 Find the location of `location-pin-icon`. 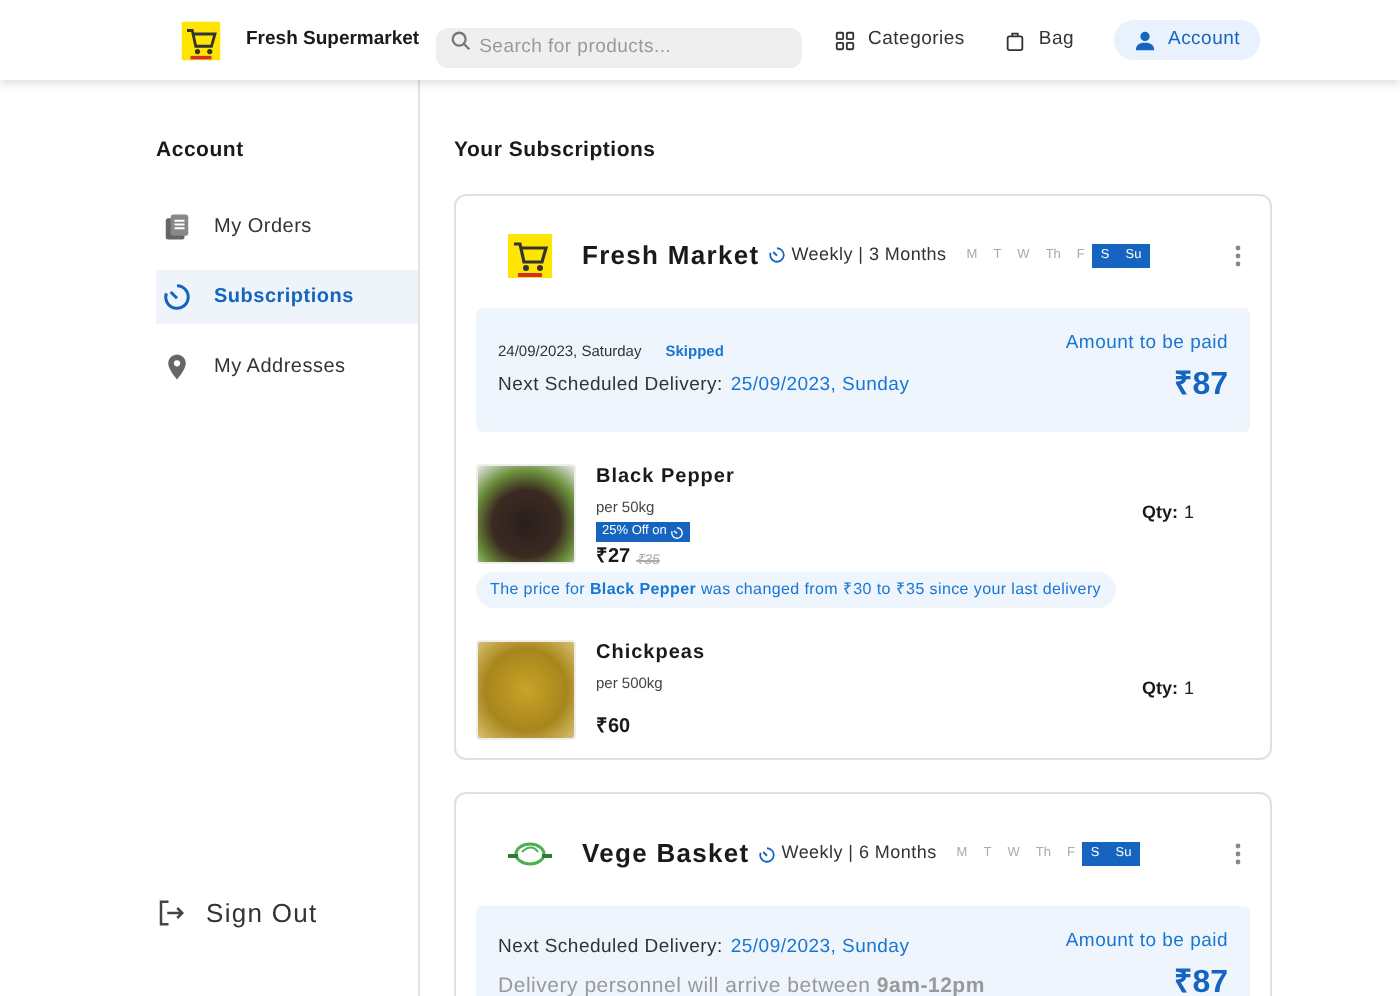

location-pin-icon is located at coordinates (177, 366).